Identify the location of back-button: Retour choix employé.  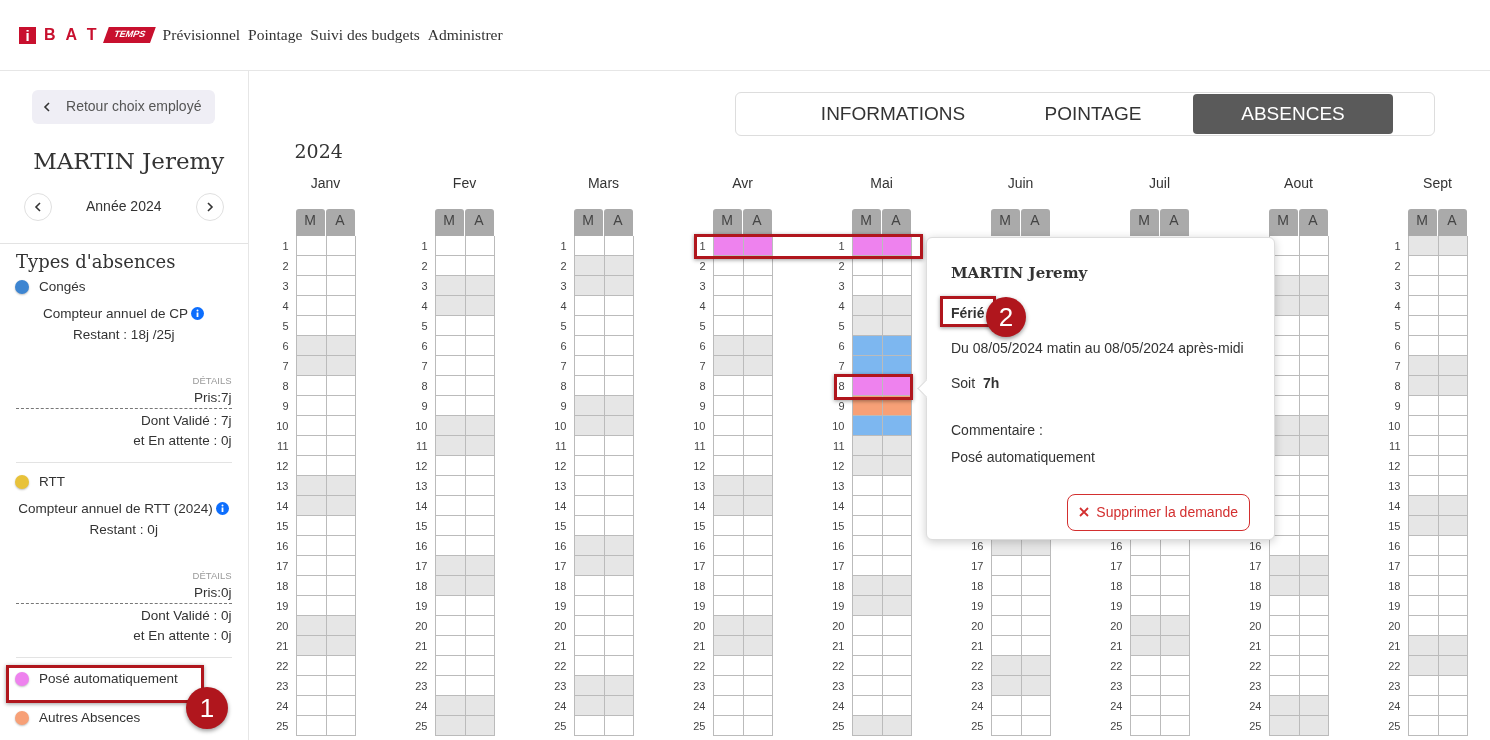
(124, 107).